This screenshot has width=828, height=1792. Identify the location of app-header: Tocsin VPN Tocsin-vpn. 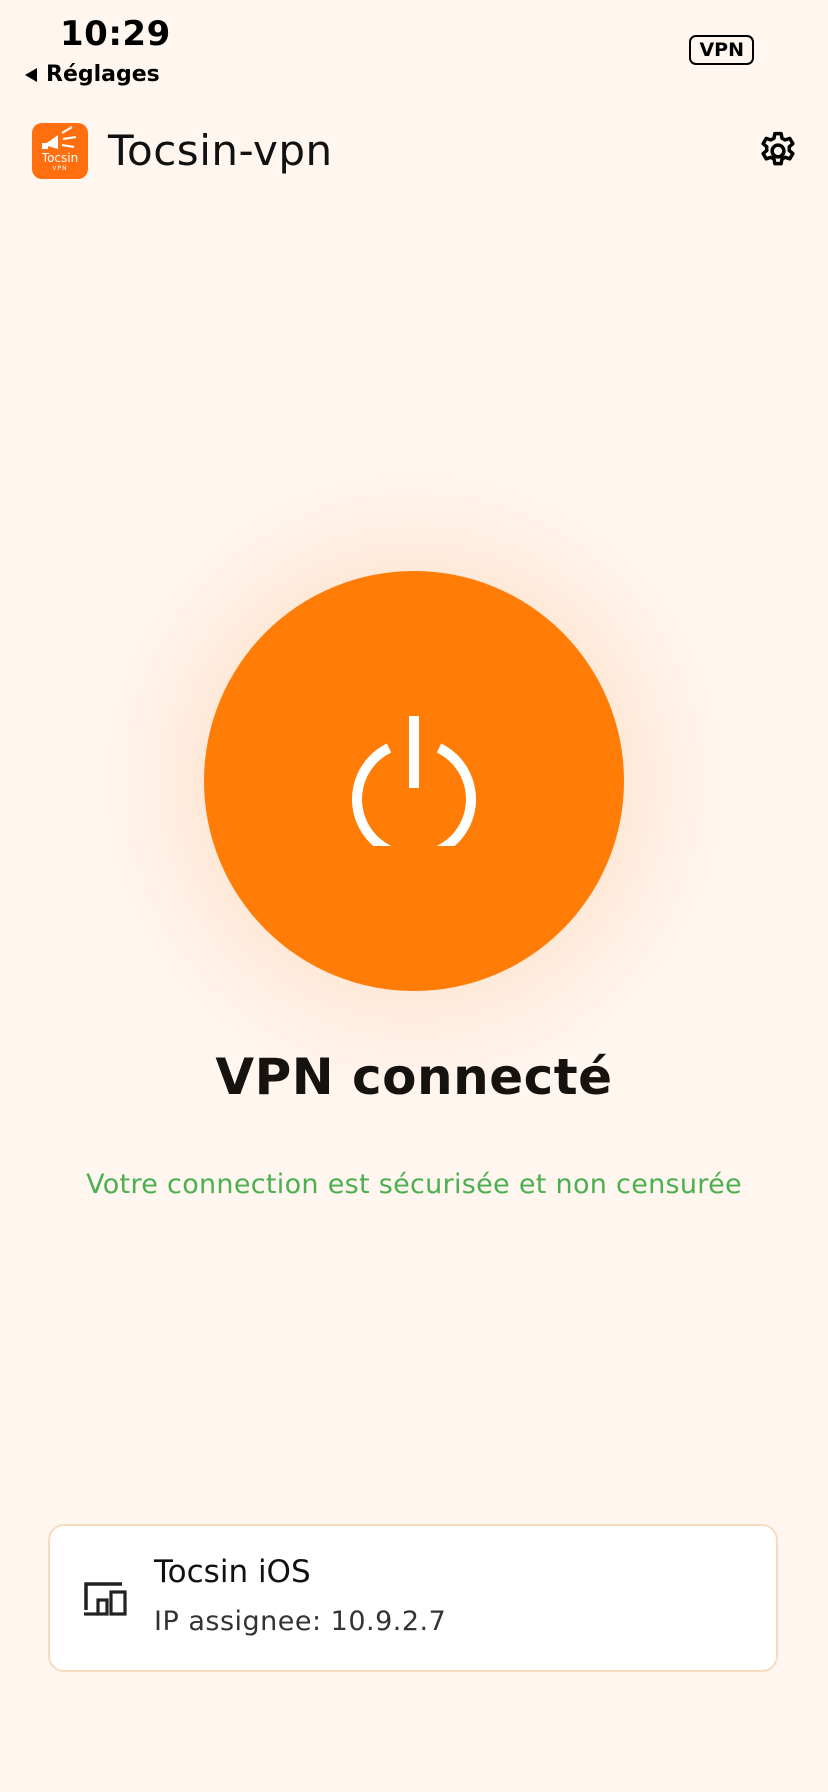
(414, 151).